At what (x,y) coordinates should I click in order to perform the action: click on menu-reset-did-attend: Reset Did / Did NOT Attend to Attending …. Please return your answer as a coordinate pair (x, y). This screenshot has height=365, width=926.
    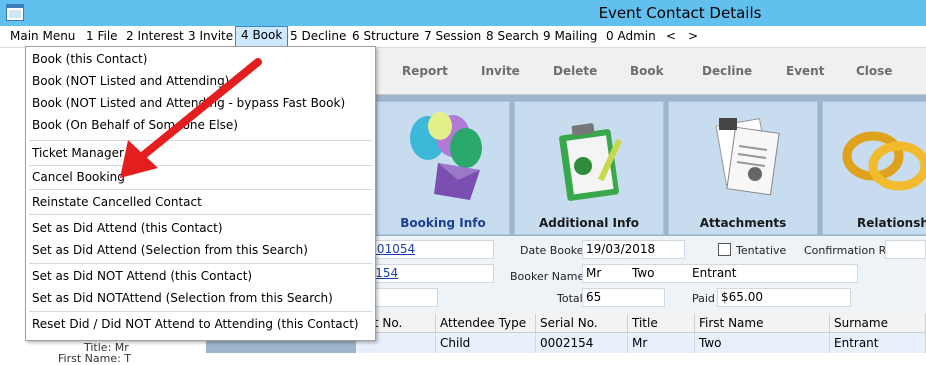
    Looking at the image, I should click on (200, 324).